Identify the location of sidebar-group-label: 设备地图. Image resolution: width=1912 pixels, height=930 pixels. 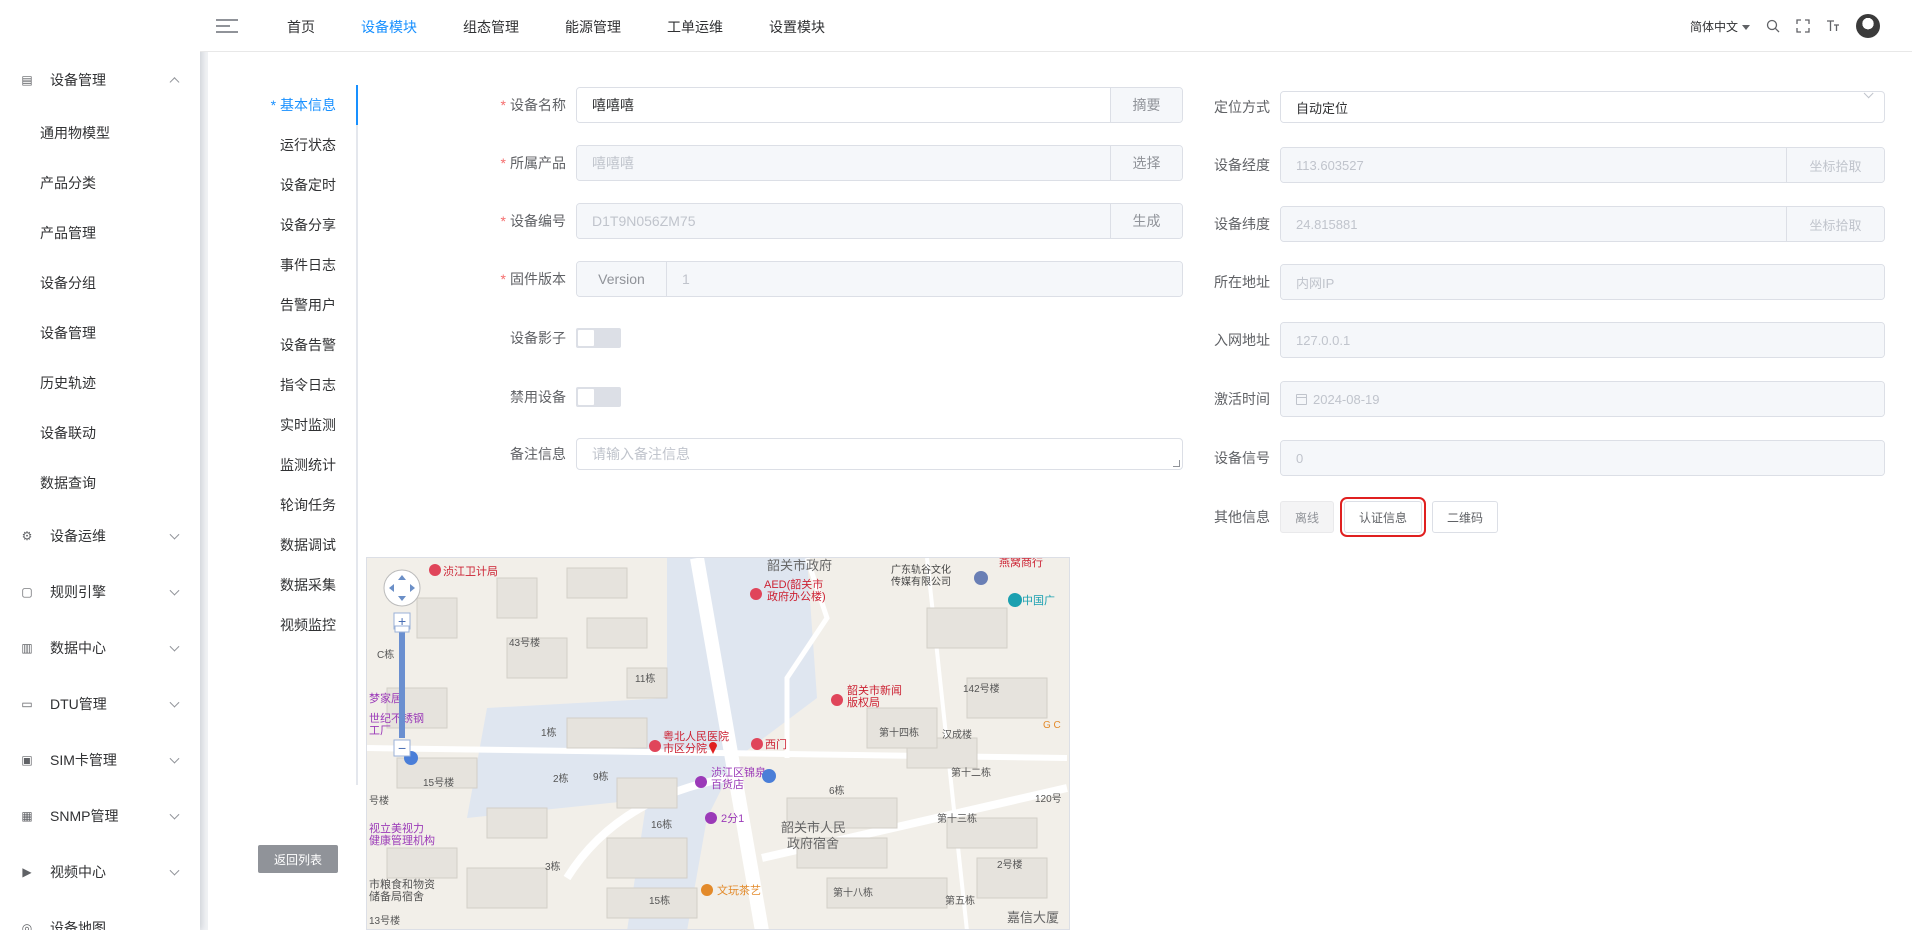
(78, 925).